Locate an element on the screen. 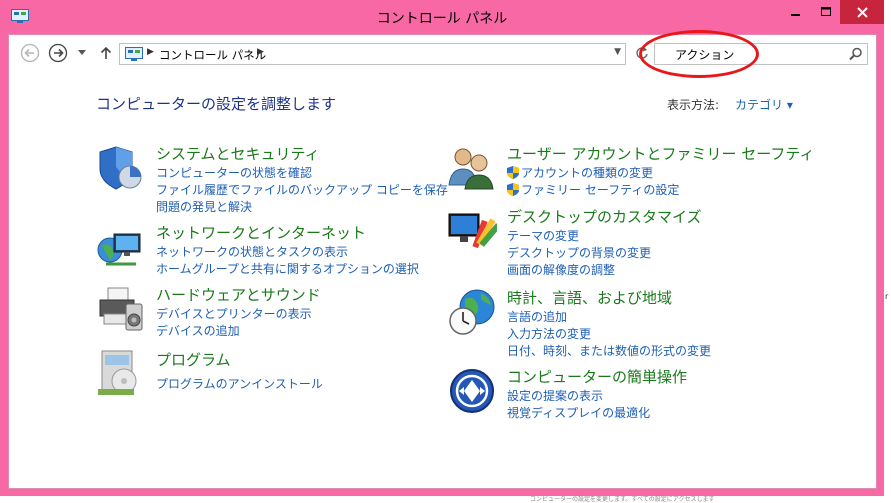 The image size is (891, 503). background-bottom-edge is located at coordinates (445, 499).